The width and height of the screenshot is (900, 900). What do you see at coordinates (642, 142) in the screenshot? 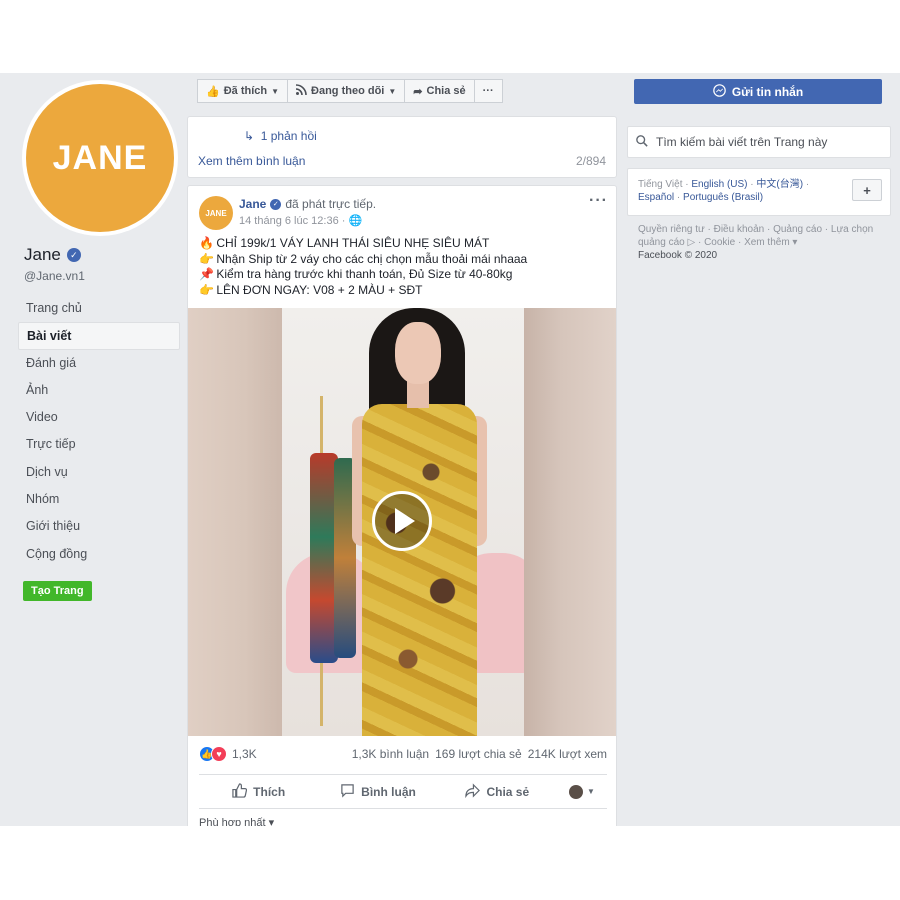
I see `search-icon` at bounding box center [642, 142].